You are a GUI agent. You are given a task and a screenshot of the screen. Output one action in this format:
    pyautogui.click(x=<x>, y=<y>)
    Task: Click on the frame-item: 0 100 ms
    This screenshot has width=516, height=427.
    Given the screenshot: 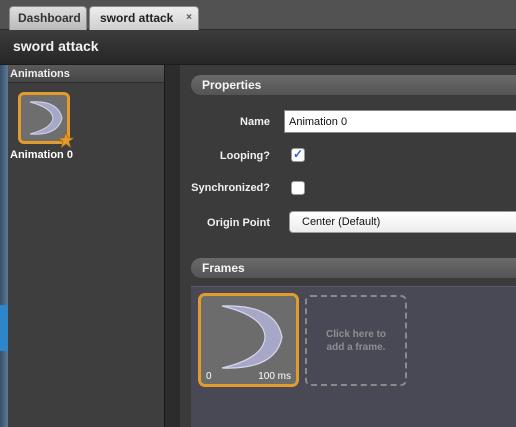 What is the action you would take?
    pyautogui.click(x=248, y=340)
    